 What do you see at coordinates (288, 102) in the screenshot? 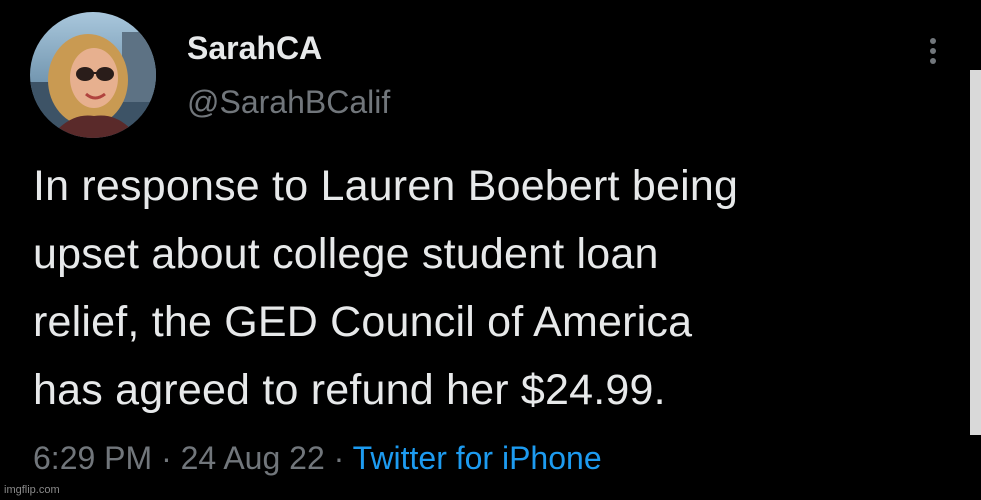
I see `author-handle: @SarahBCalif` at bounding box center [288, 102].